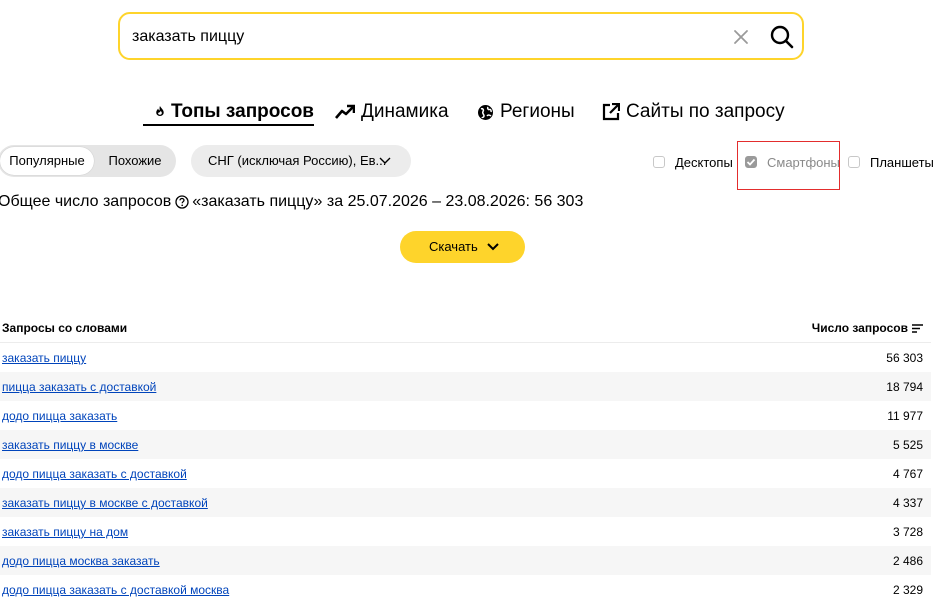 The height and width of the screenshot is (608, 939). Describe the element at coordinates (160, 111) in the screenshot. I see `flame-icon` at that location.